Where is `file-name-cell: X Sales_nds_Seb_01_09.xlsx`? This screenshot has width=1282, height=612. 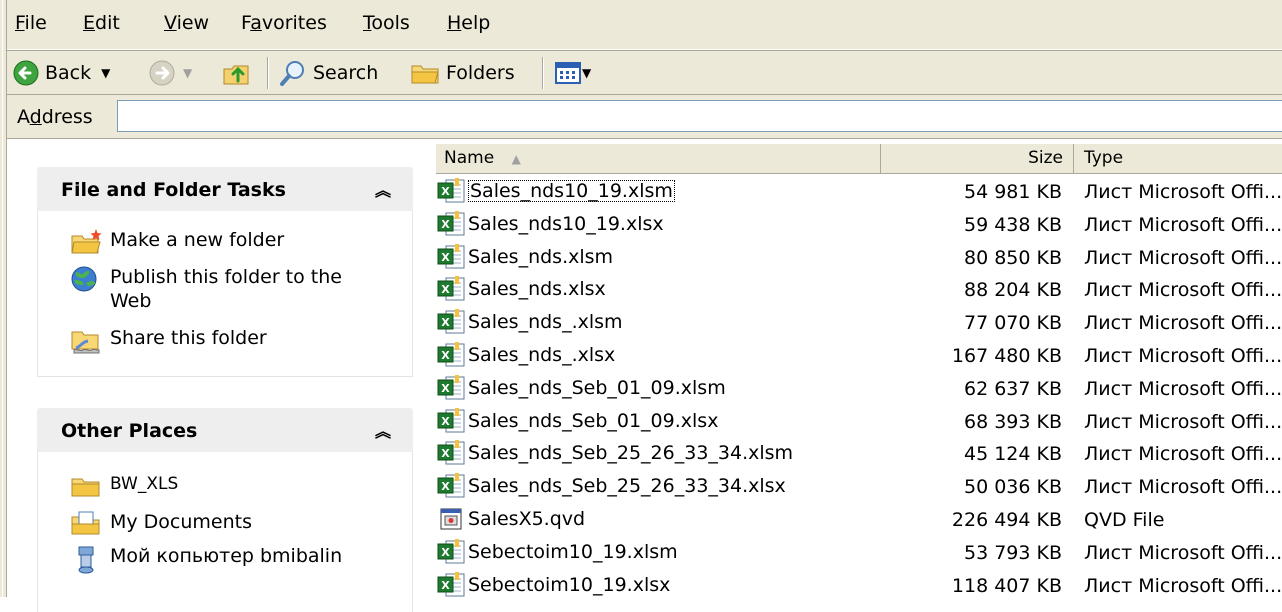
file-name-cell: X Sales_nds_Seb_01_09.xlsx is located at coordinates (577, 421).